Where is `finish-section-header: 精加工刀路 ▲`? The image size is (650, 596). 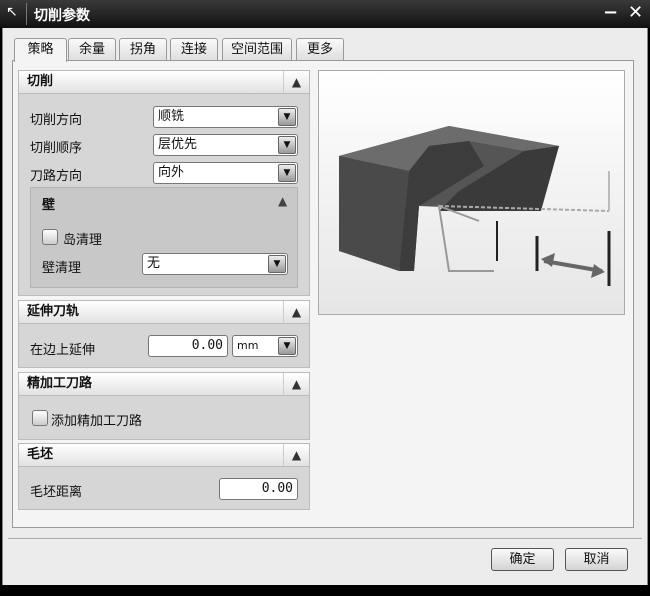
finish-section-header: 精加工刀路 ▲ is located at coordinates (164, 384).